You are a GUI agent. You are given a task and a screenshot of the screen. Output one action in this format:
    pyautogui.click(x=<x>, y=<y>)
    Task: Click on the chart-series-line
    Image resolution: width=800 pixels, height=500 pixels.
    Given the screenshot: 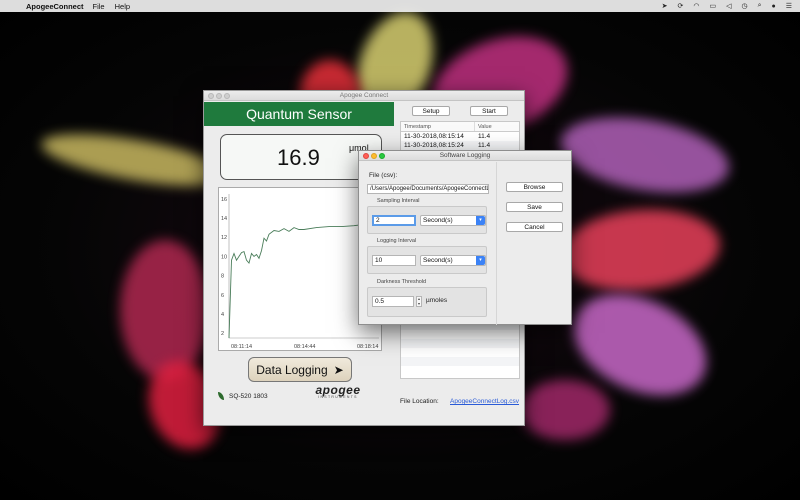 What is the action you would take?
    pyautogui.click(x=304, y=276)
    